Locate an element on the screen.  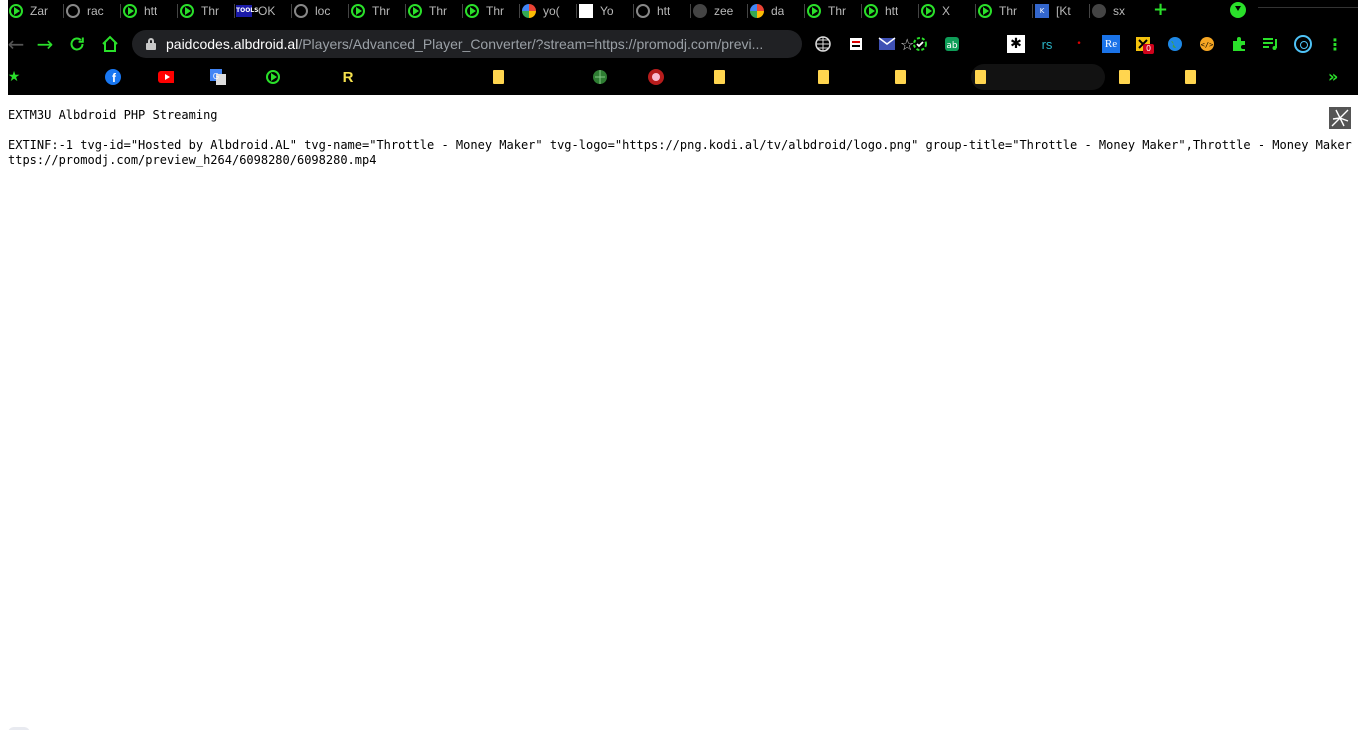
tab-title: loc is located at coordinates (323, 11).